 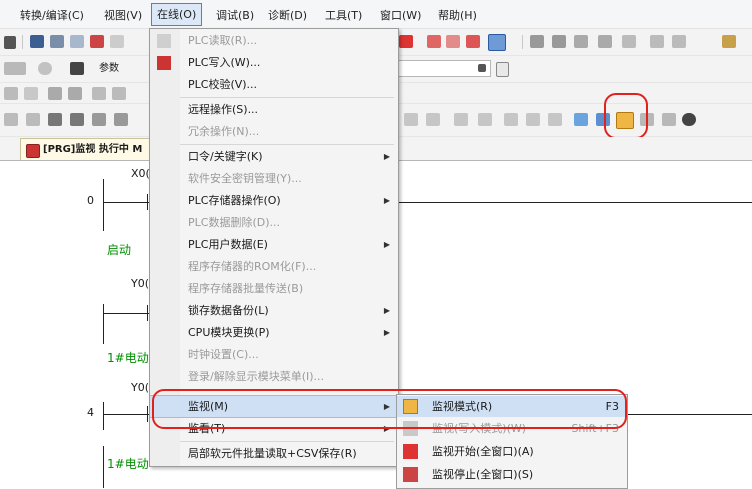 What do you see at coordinates (123, 15) in the screenshot?
I see `menu-view: 视图(V)` at bounding box center [123, 15].